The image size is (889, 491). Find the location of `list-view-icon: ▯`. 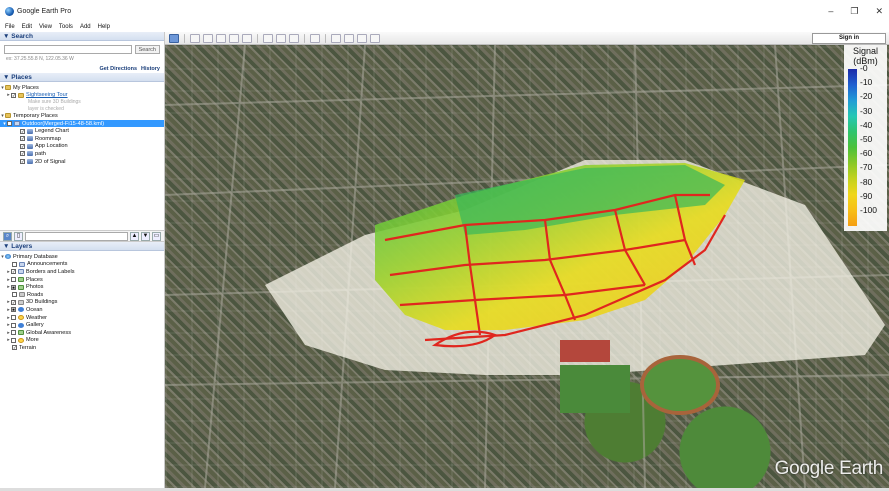

list-view-icon: ▯ is located at coordinates (18, 236).